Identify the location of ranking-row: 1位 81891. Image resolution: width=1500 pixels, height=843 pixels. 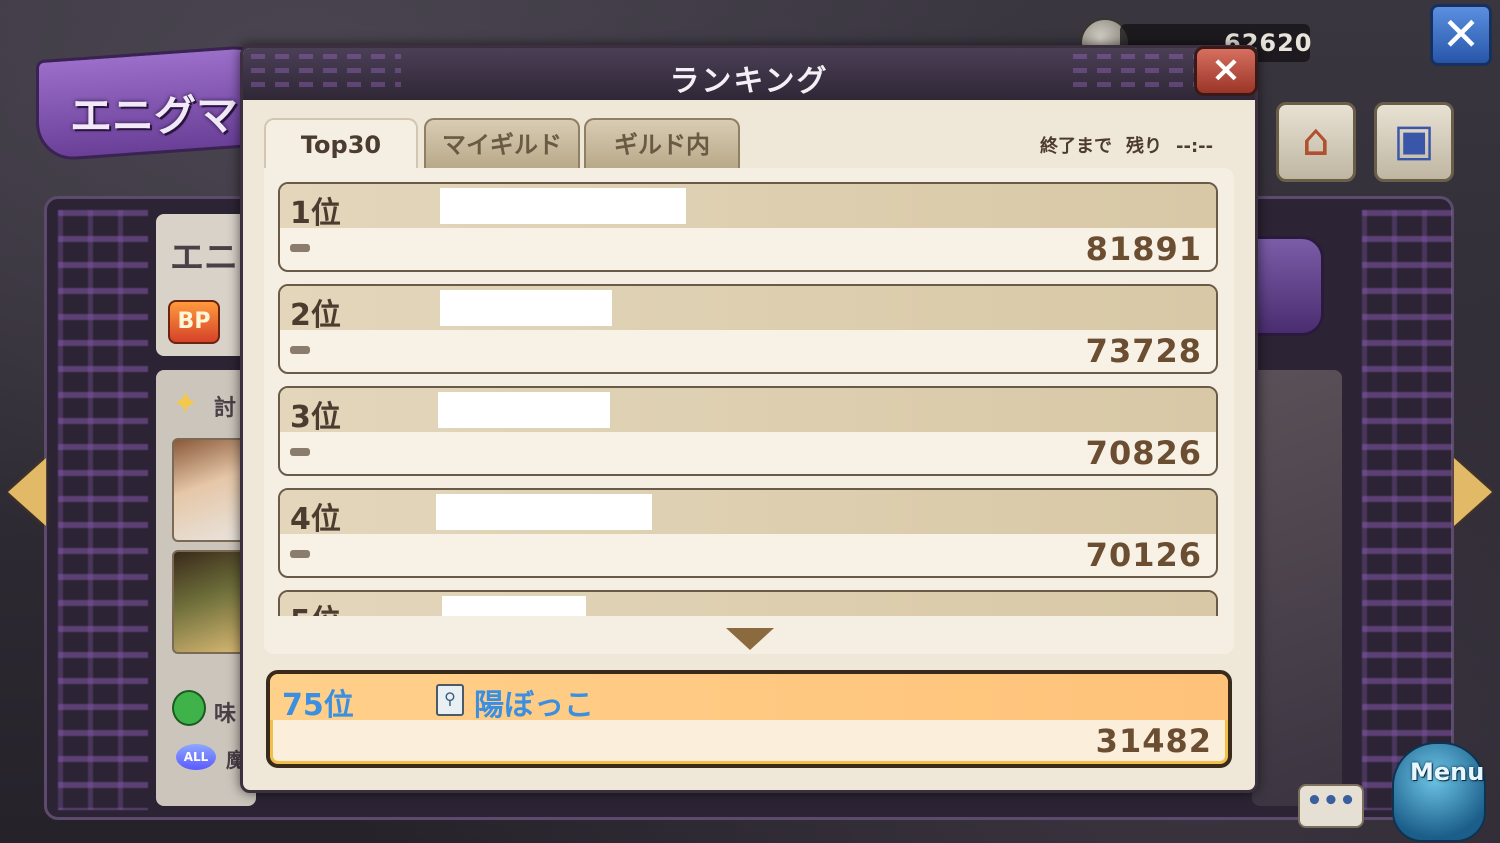
(748, 227).